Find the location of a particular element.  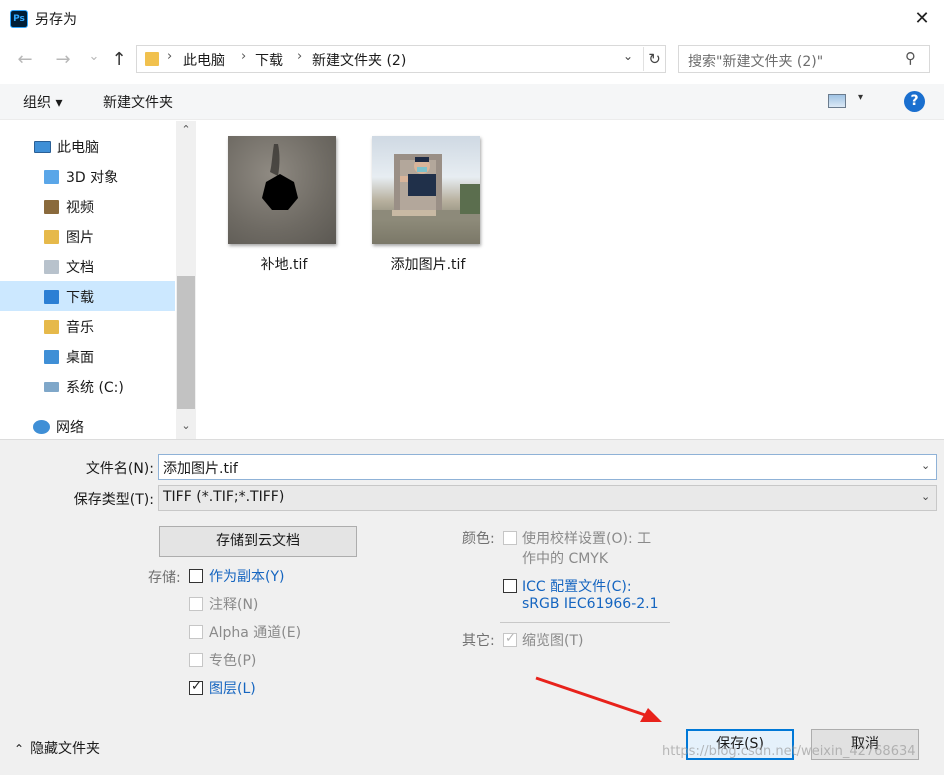

thumbnail-checkbox is located at coordinates (510, 639).